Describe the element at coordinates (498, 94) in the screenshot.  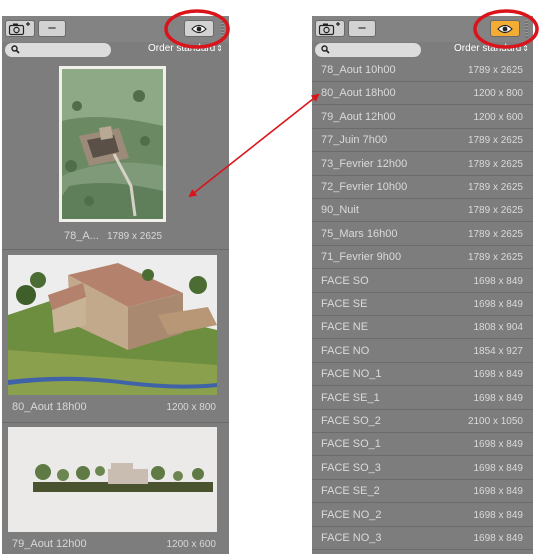
I see `row-size: 1200 x 800` at that location.